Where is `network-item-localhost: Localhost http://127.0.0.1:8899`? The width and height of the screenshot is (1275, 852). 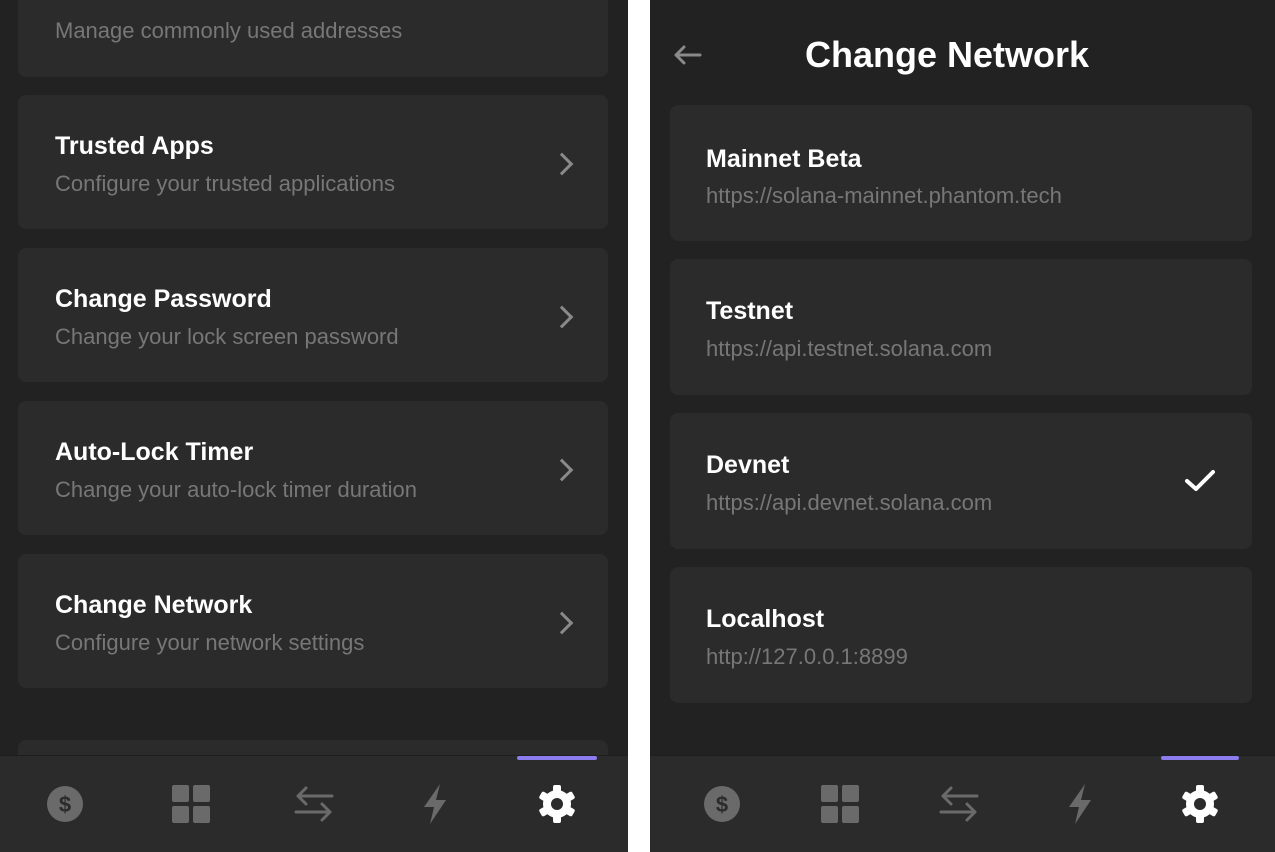
network-item-localhost: Localhost http://127.0.0.1:8899 is located at coordinates (961, 635).